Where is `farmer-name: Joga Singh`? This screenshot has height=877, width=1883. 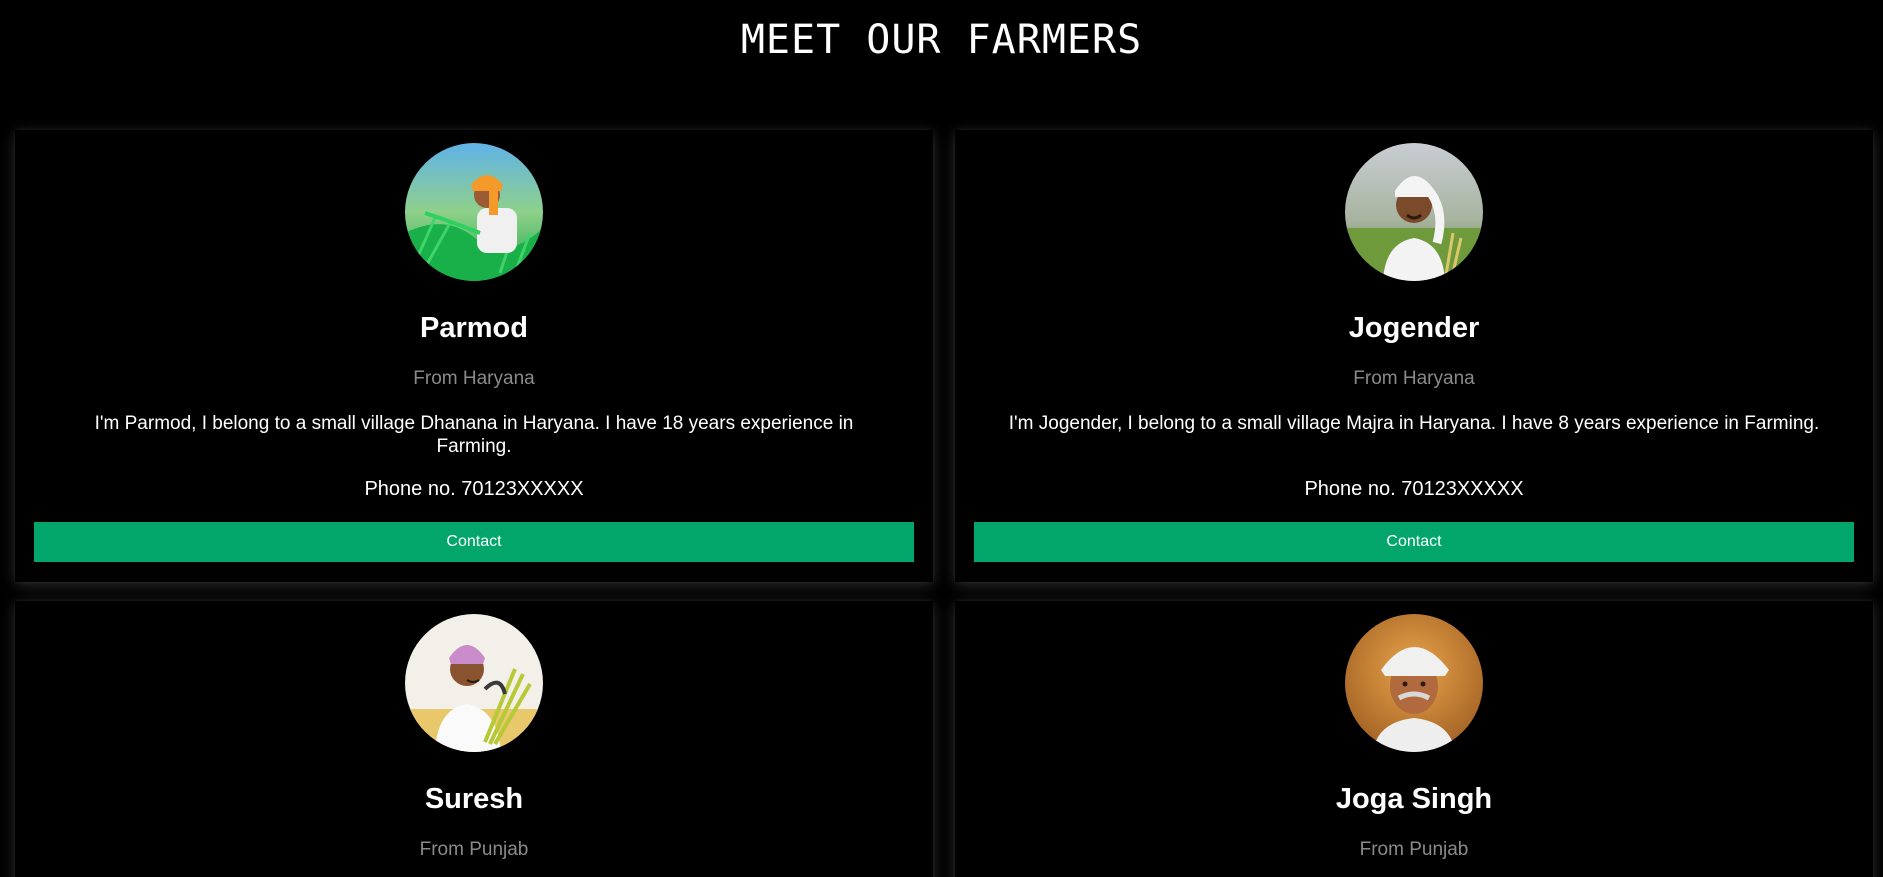
farmer-name: Joga Singh is located at coordinates (1414, 799).